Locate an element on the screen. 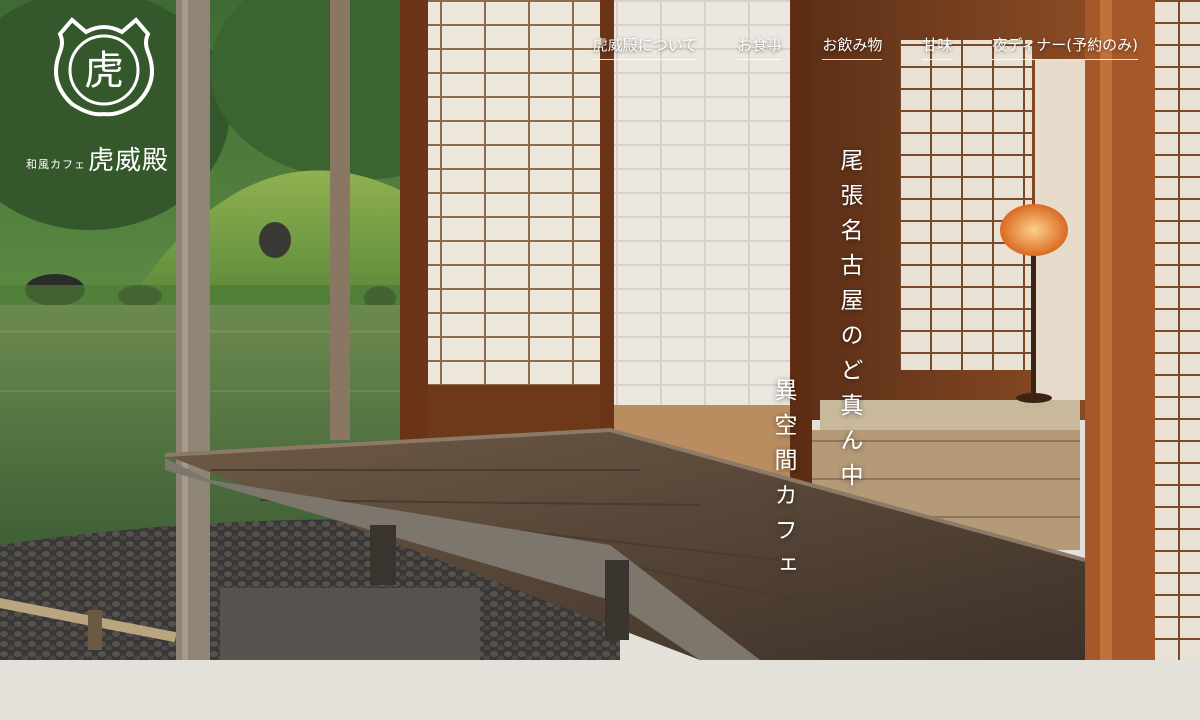  nav-item-drinks: お飲み物 is located at coordinates (852, 47).